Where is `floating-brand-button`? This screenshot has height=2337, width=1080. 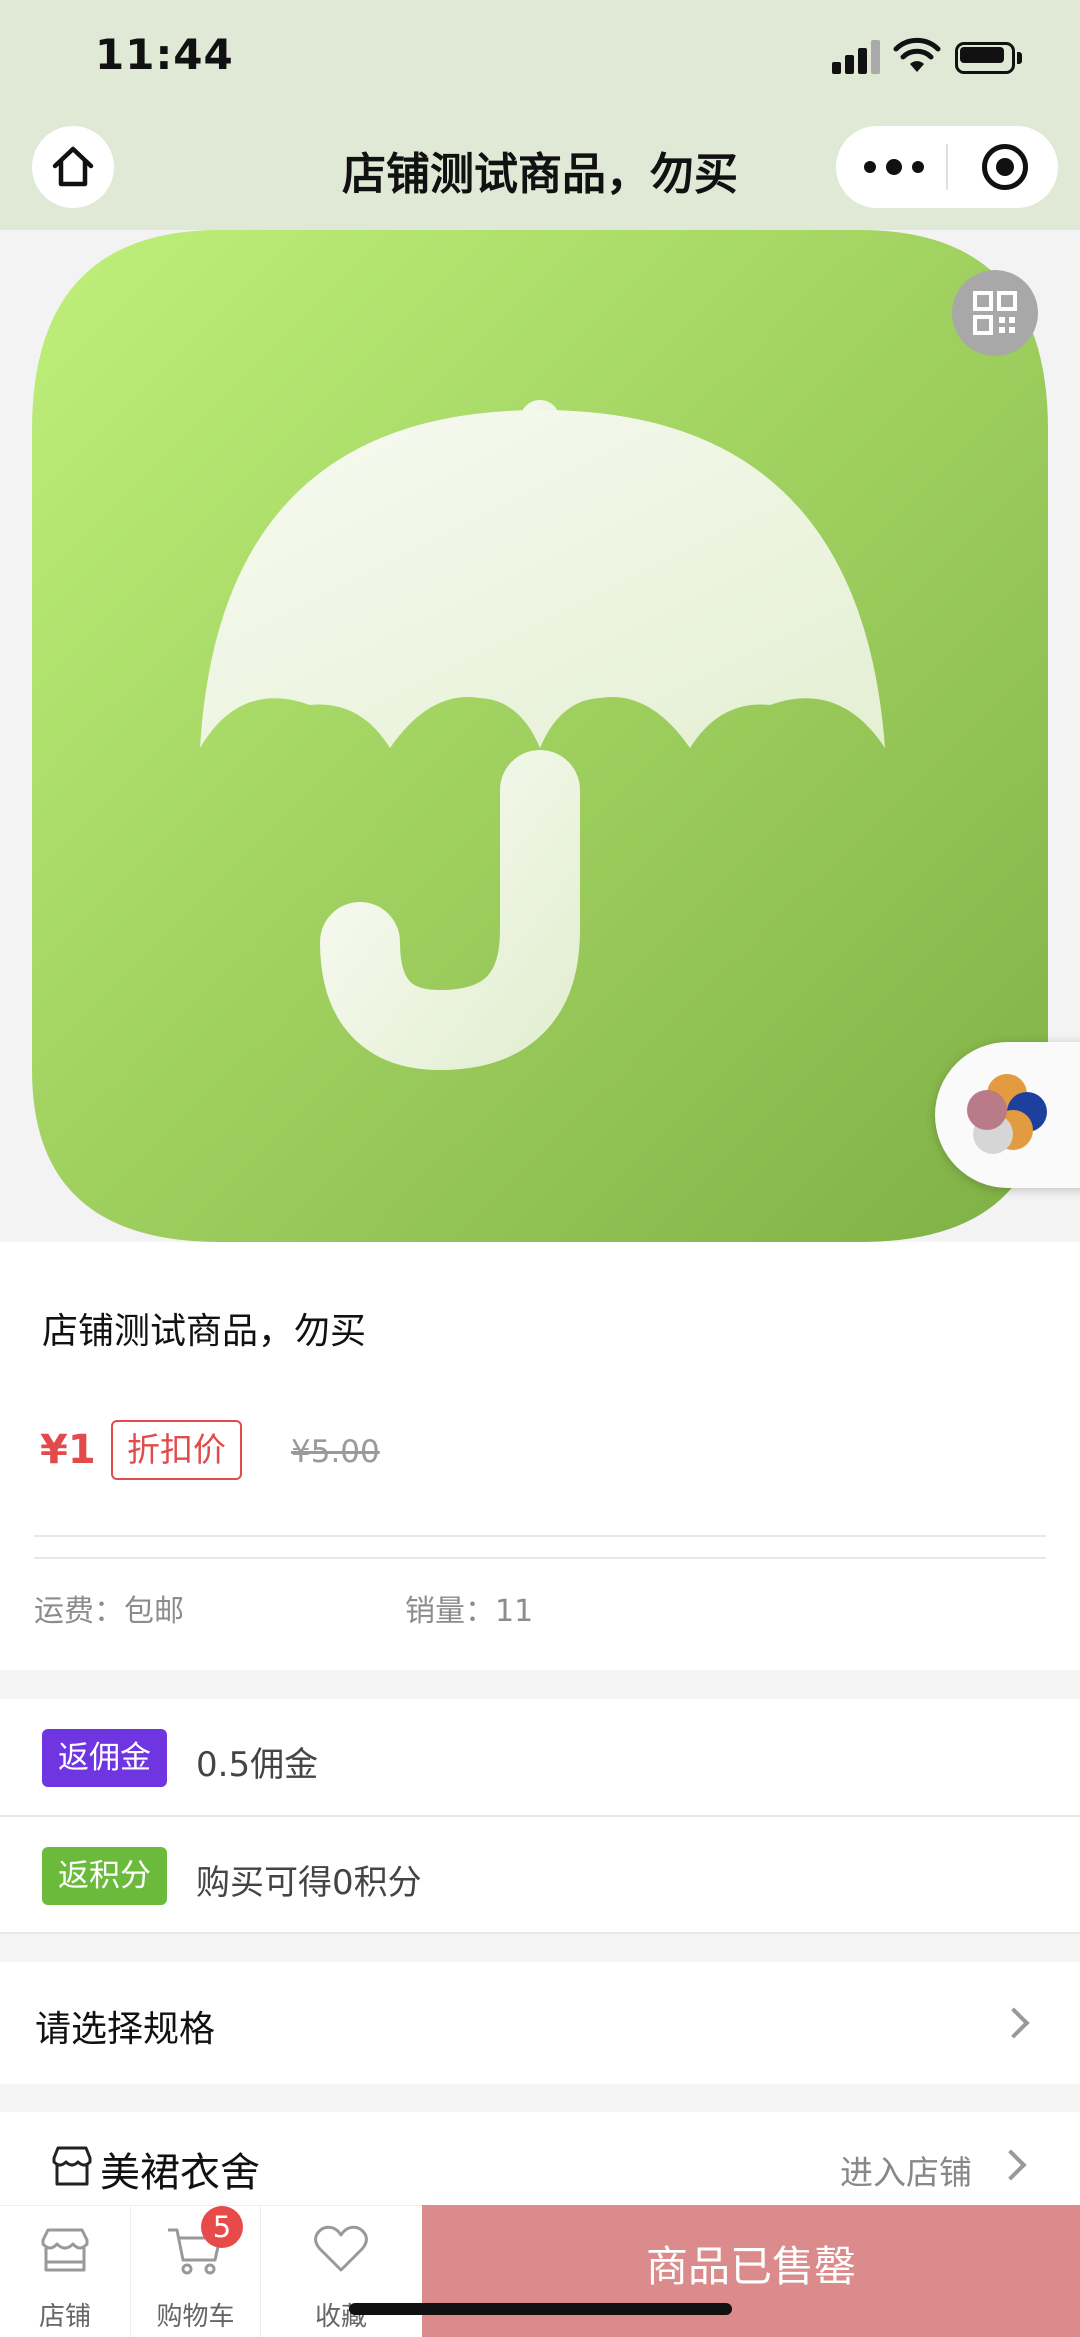 floating-brand-button is located at coordinates (1007, 1115).